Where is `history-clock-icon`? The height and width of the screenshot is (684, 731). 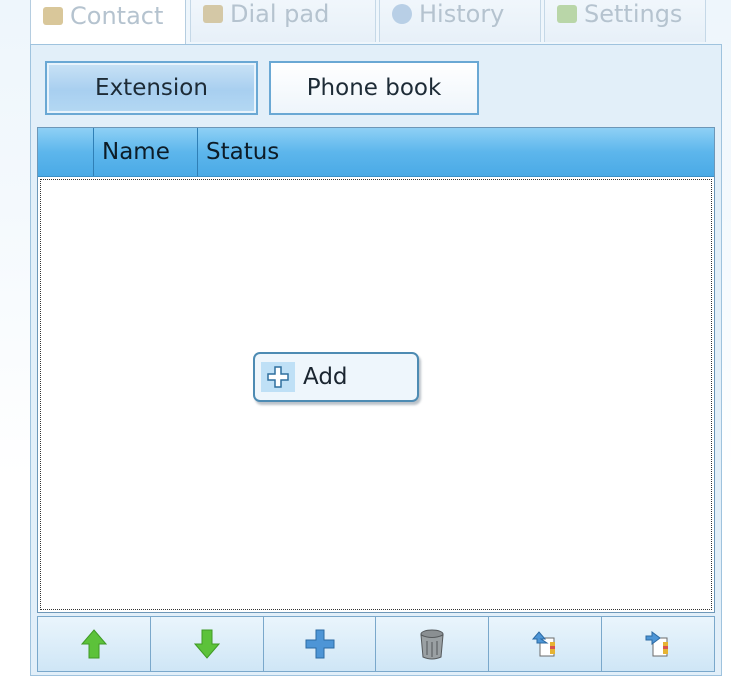
history-clock-icon is located at coordinates (402, 13).